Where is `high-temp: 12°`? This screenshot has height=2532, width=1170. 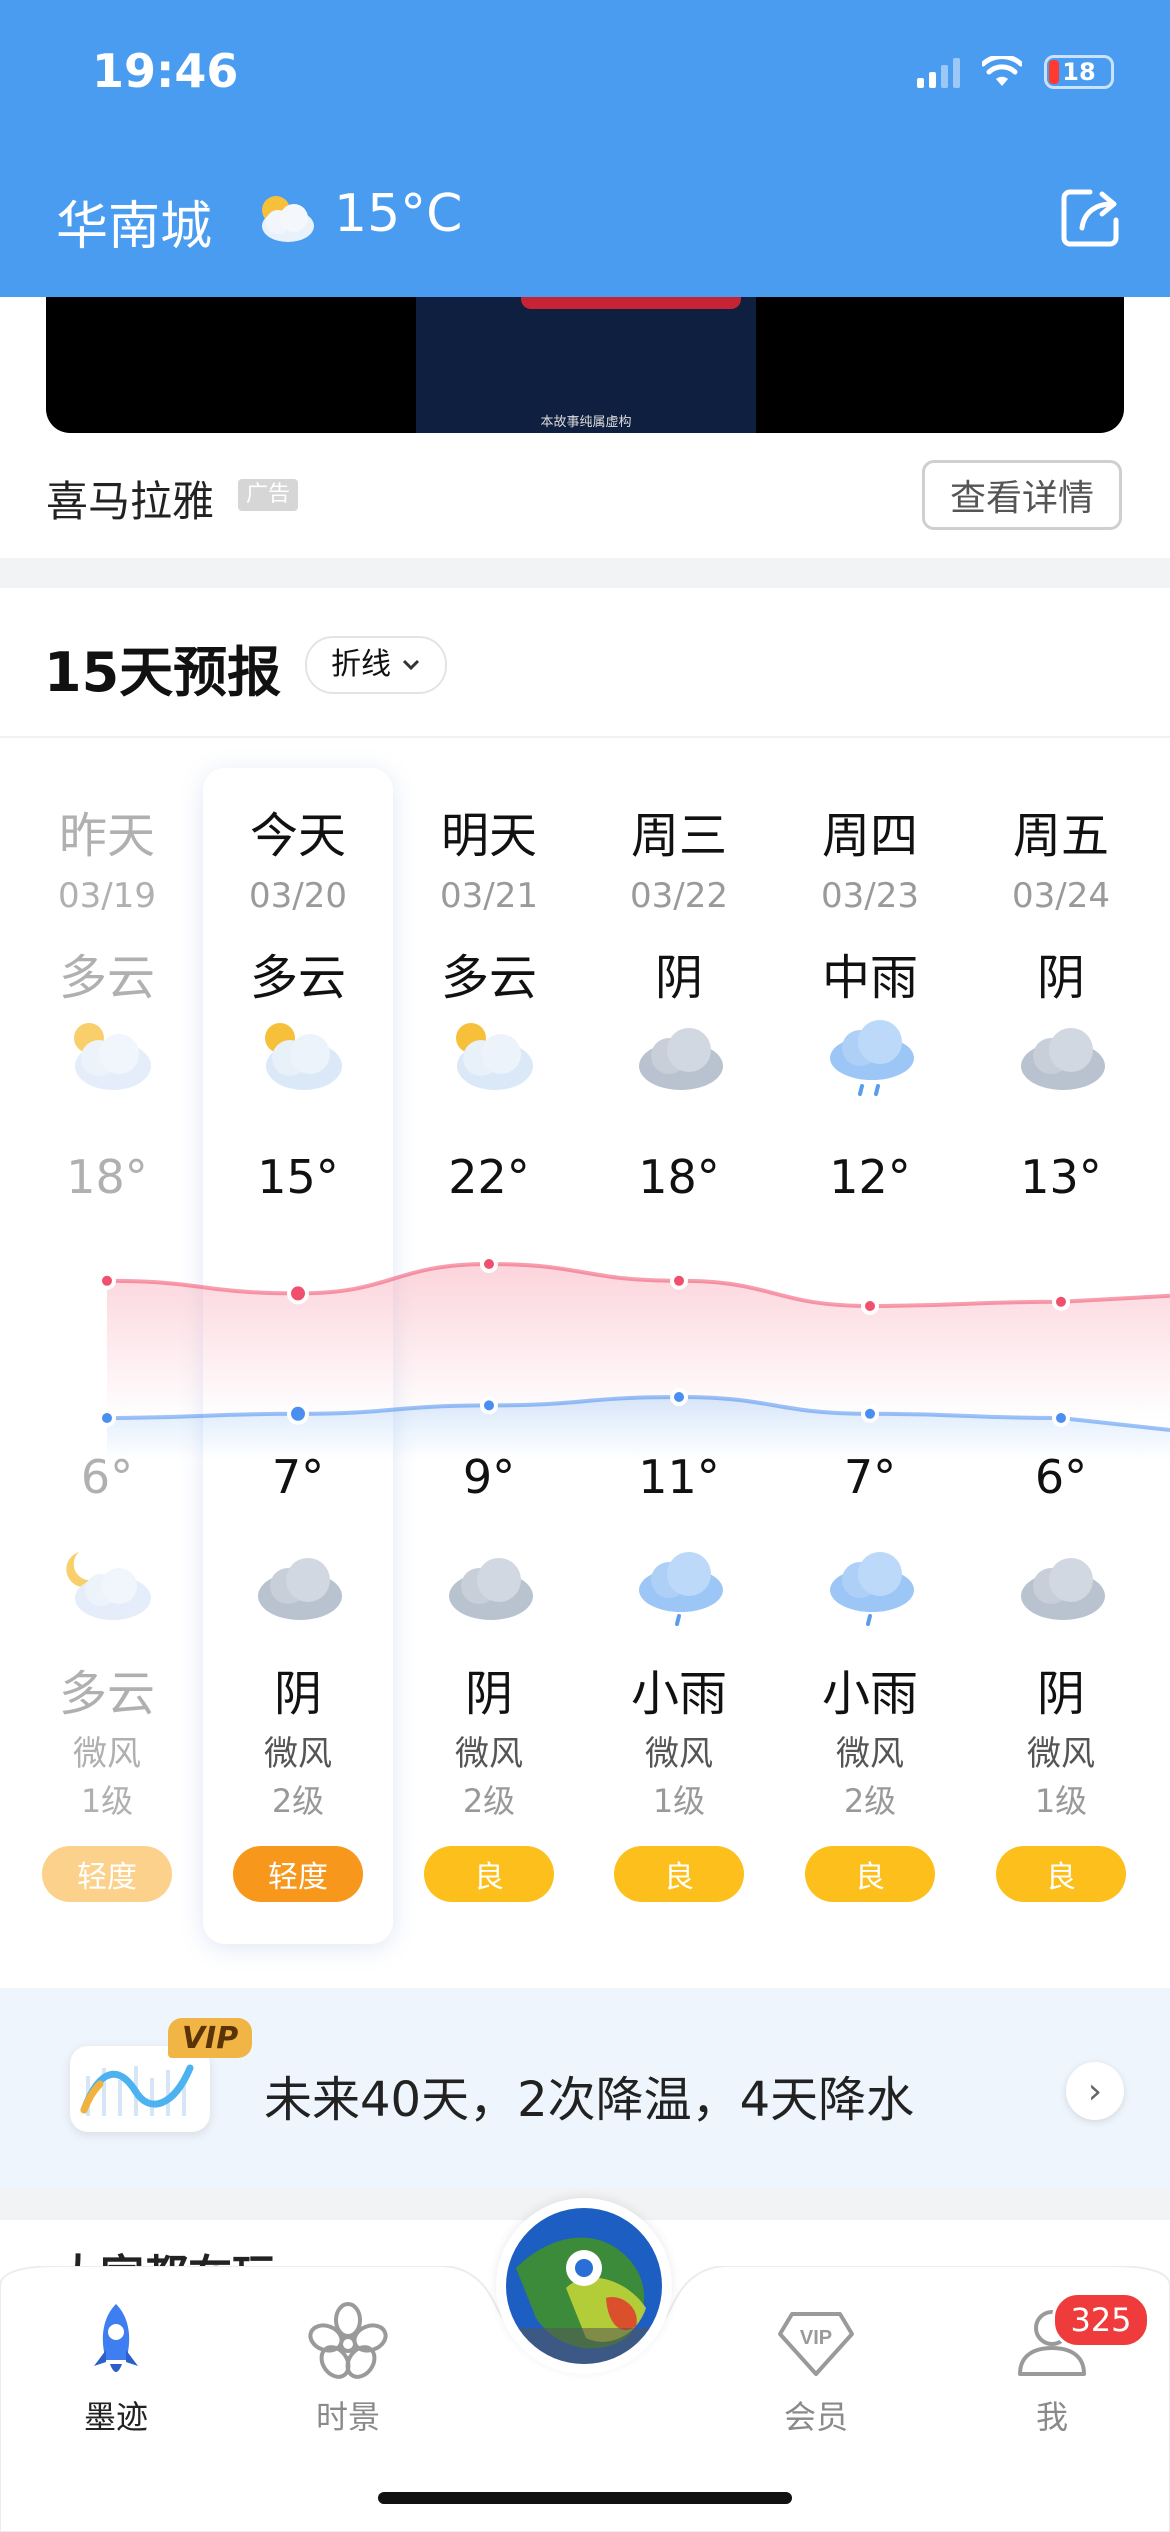 high-temp: 12° is located at coordinates (870, 1177).